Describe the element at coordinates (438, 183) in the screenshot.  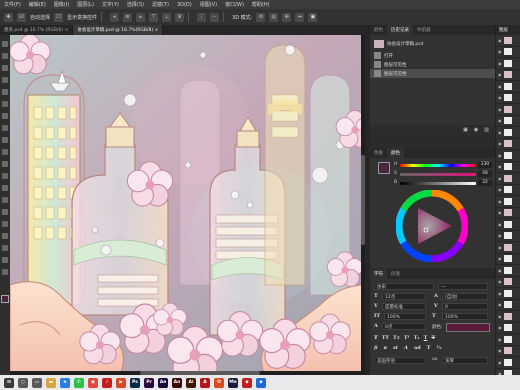
I see `brightness-slider` at that location.